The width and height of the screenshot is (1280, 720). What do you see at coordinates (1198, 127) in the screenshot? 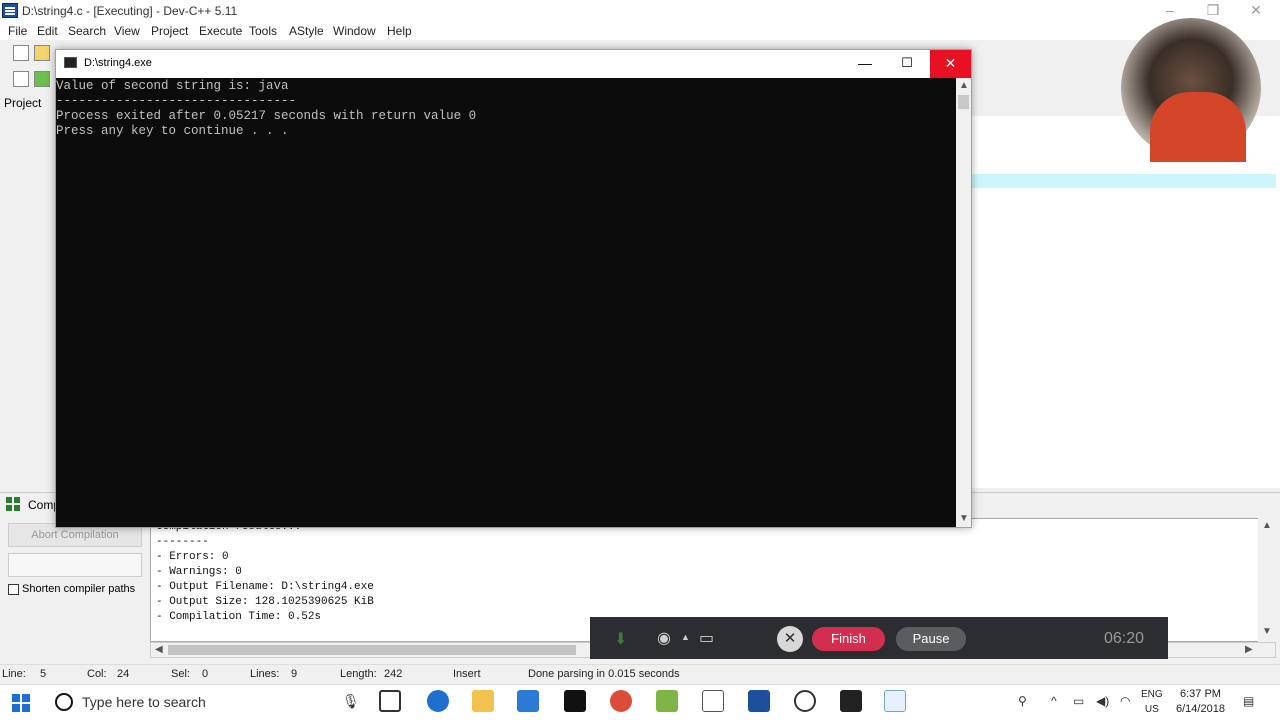
I see `webcam-presenter` at bounding box center [1198, 127].